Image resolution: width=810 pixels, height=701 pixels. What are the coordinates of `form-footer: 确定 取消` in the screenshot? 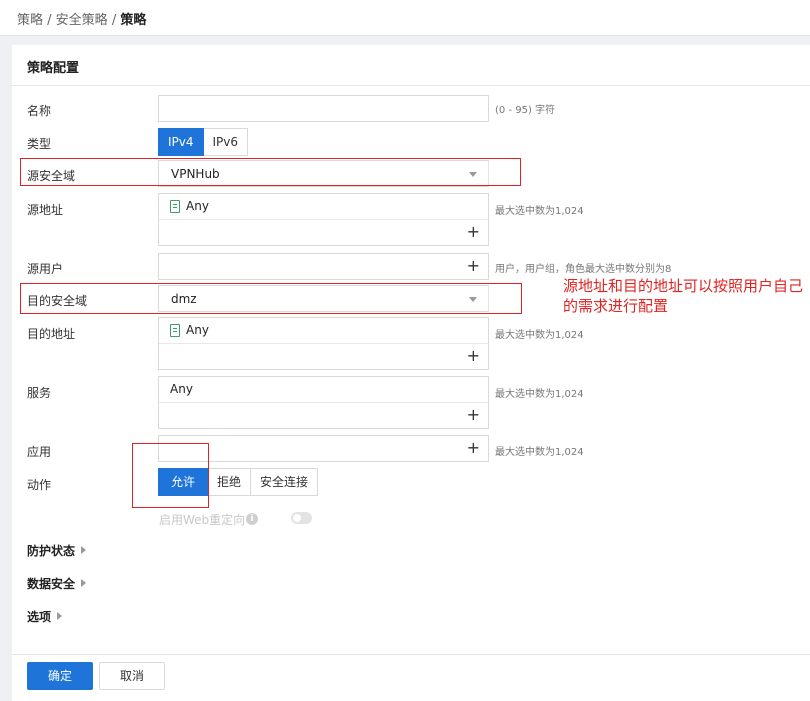 It's located at (411, 677).